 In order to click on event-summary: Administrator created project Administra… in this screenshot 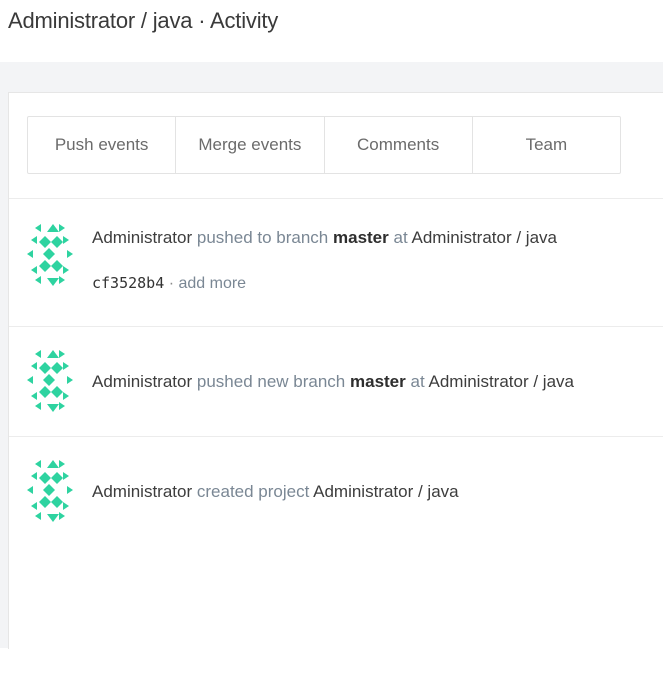, I will do `click(275, 492)`.